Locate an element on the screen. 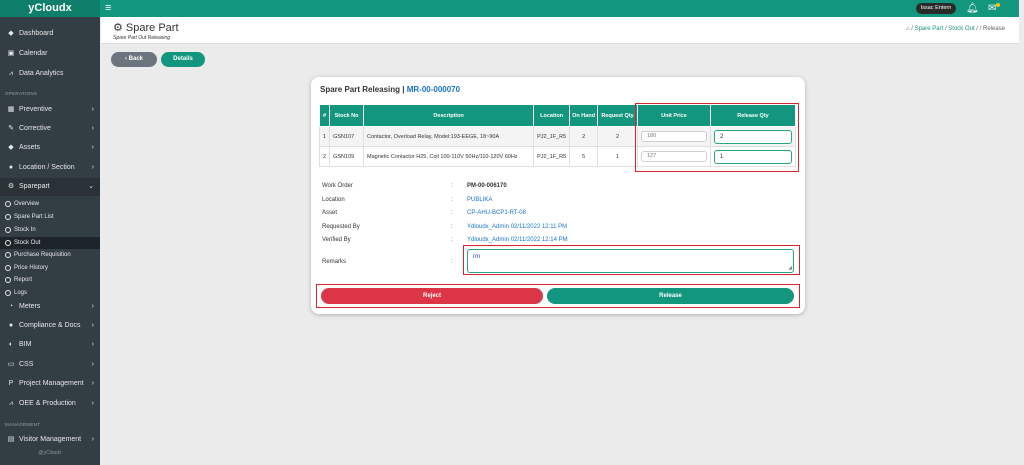  sidebar-item-preventive: ▦ Preventive › is located at coordinates (50, 110).